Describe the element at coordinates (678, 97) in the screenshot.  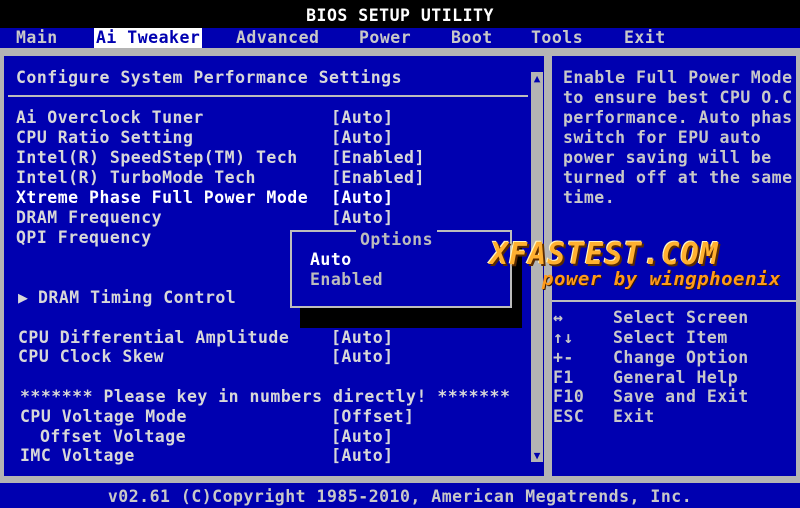
I see `help-line-2: to ensure best CPU O.C` at that location.